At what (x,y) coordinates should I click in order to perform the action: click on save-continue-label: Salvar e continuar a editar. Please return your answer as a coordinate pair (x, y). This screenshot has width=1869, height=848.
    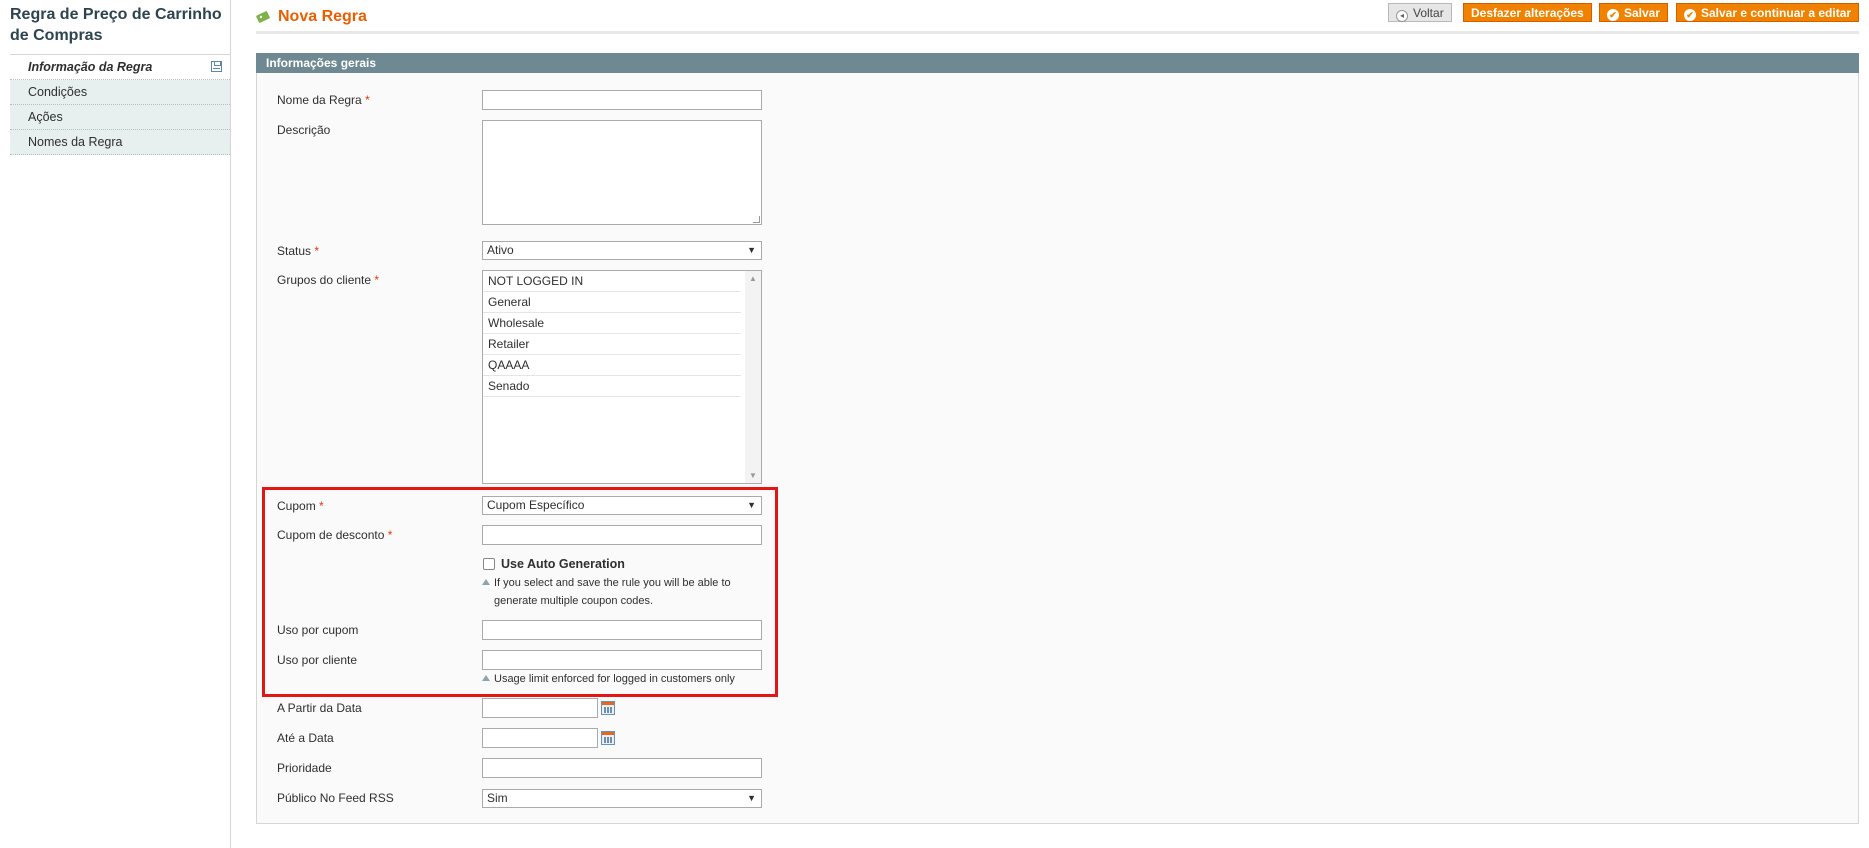
    Looking at the image, I should click on (1776, 13).